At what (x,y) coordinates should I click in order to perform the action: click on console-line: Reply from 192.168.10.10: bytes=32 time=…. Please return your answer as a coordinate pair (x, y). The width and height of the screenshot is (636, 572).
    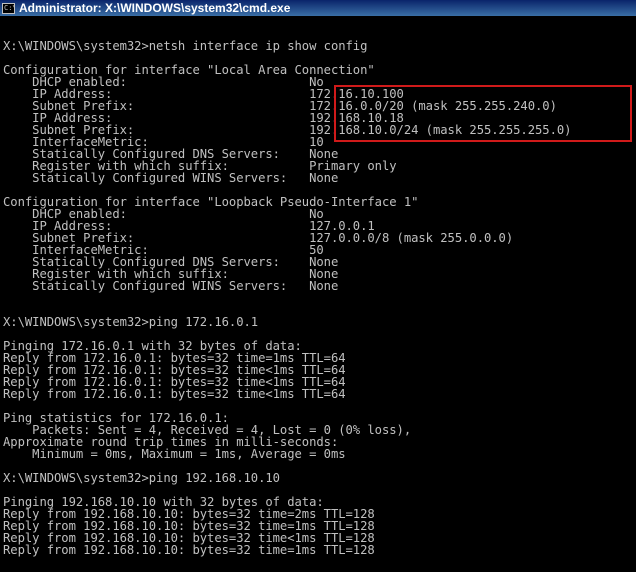
    Looking at the image, I should click on (189, 550).